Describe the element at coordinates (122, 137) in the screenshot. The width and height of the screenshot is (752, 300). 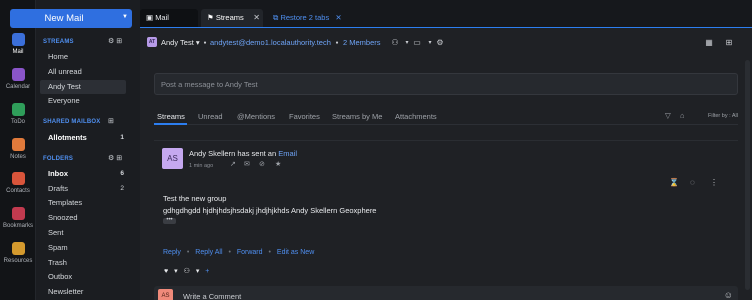
I see `unread-count: 1` at that location.